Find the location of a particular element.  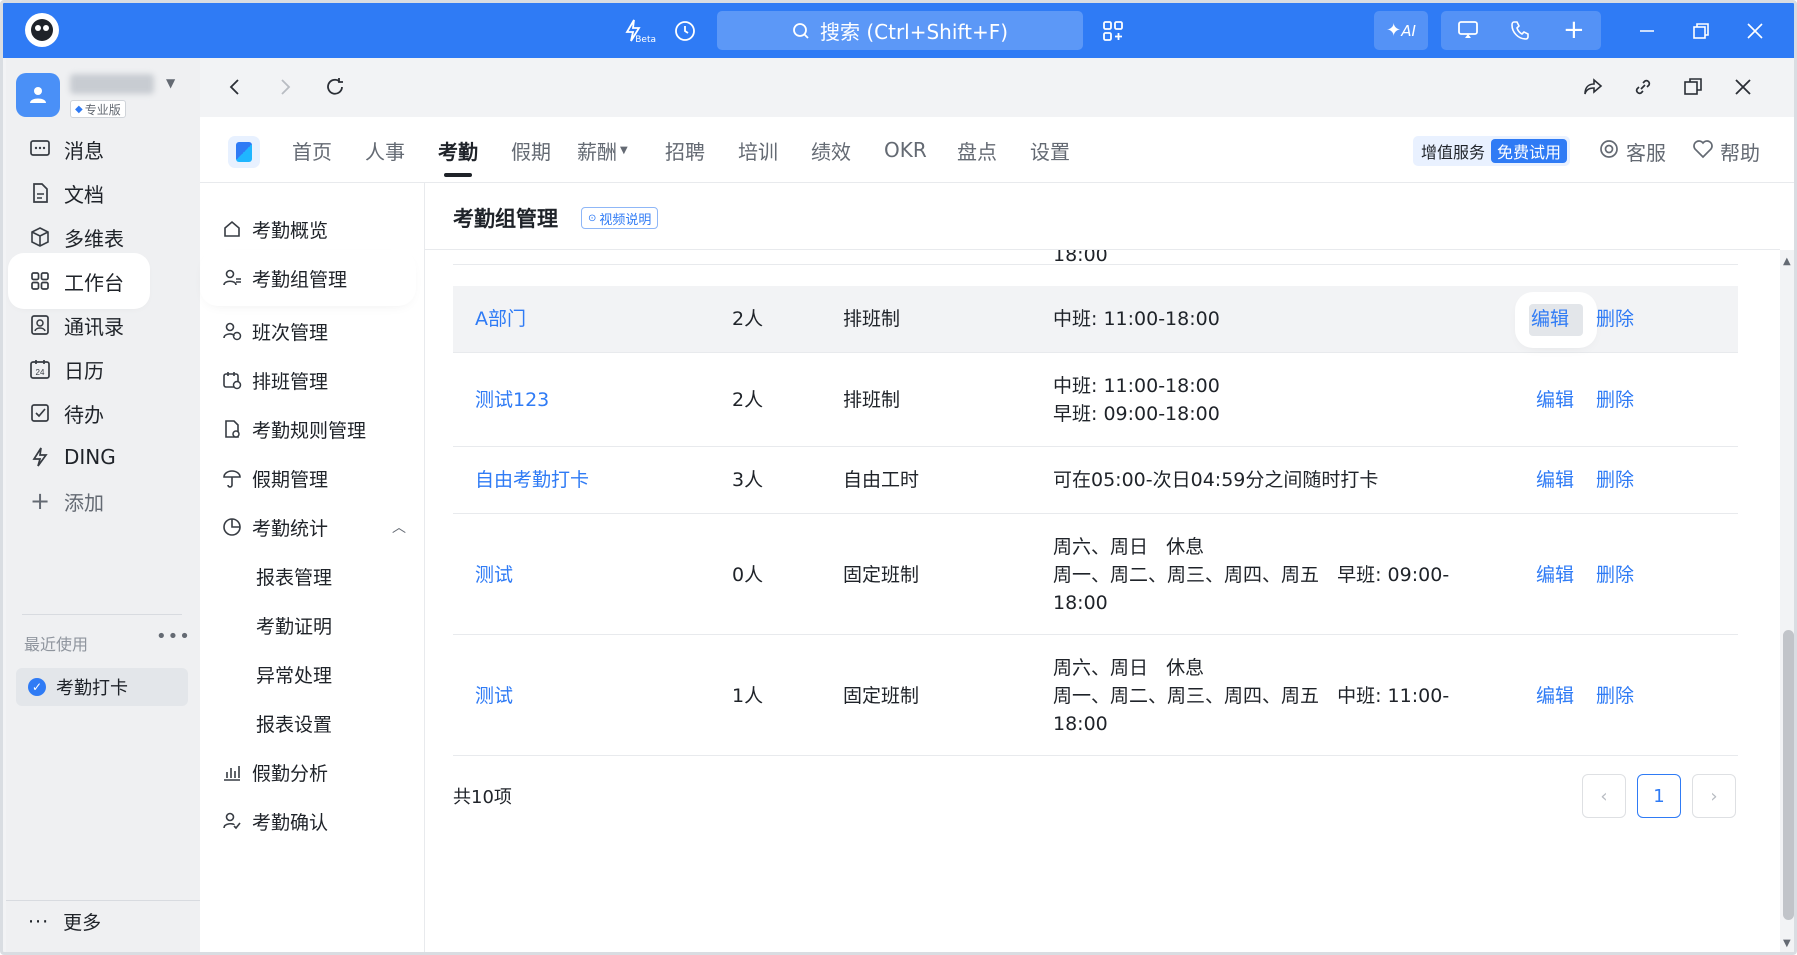

tab-performance: 绩效 is located at coordinates (831, 150).